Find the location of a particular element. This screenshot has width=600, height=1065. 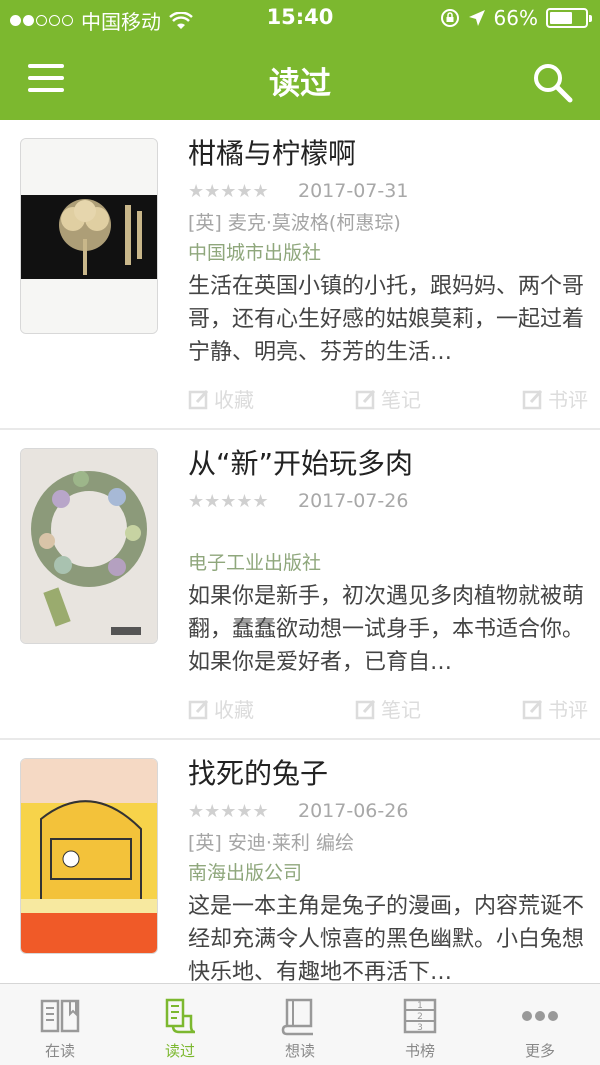

book-author: [英] 麦克·莫波格(柯惠琮) is located at coordinates (294, 223).